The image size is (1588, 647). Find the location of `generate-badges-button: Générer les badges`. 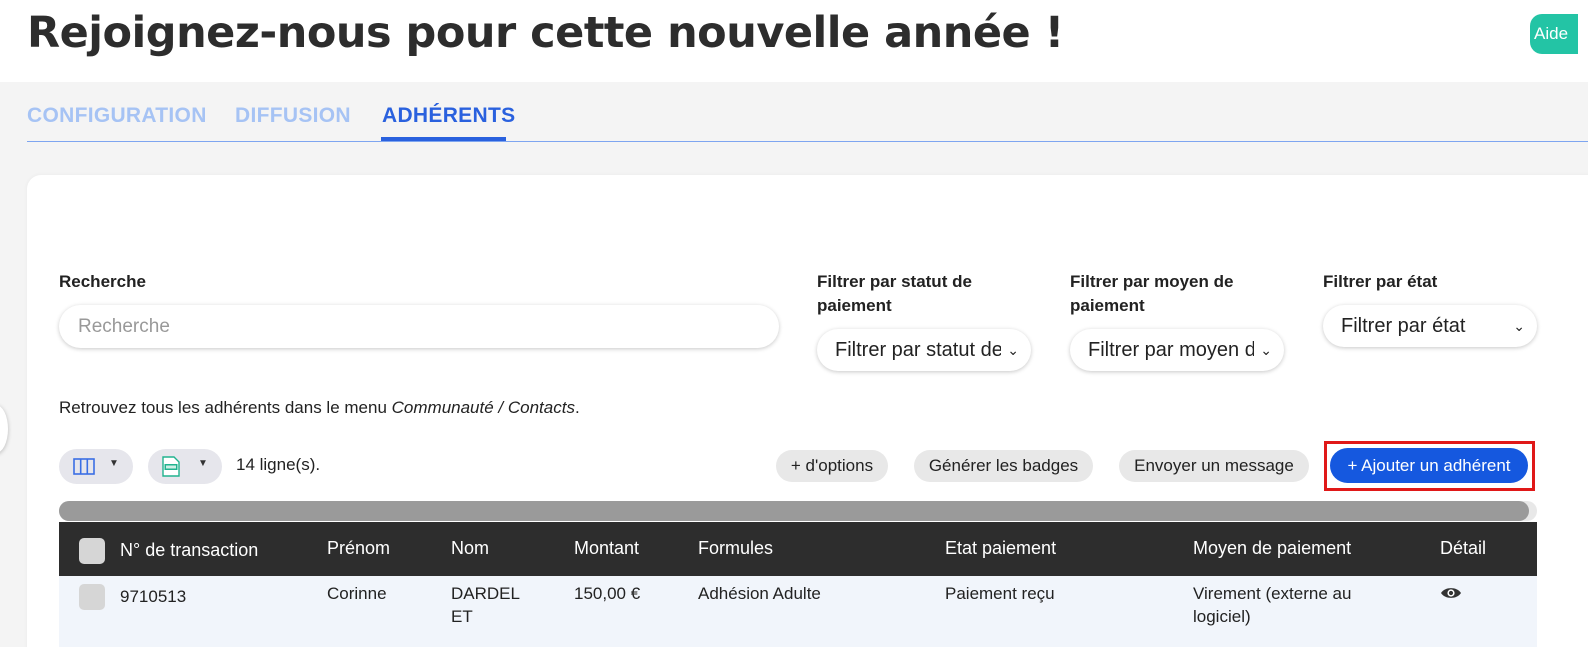

generate-badges-button: Générer les badges is located at coordinates (1003, 466).